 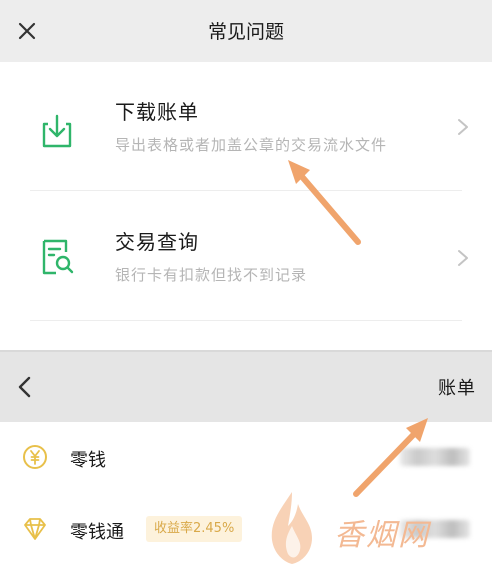 I want to click on bill-button: 账单, so click(x=457, y=387).